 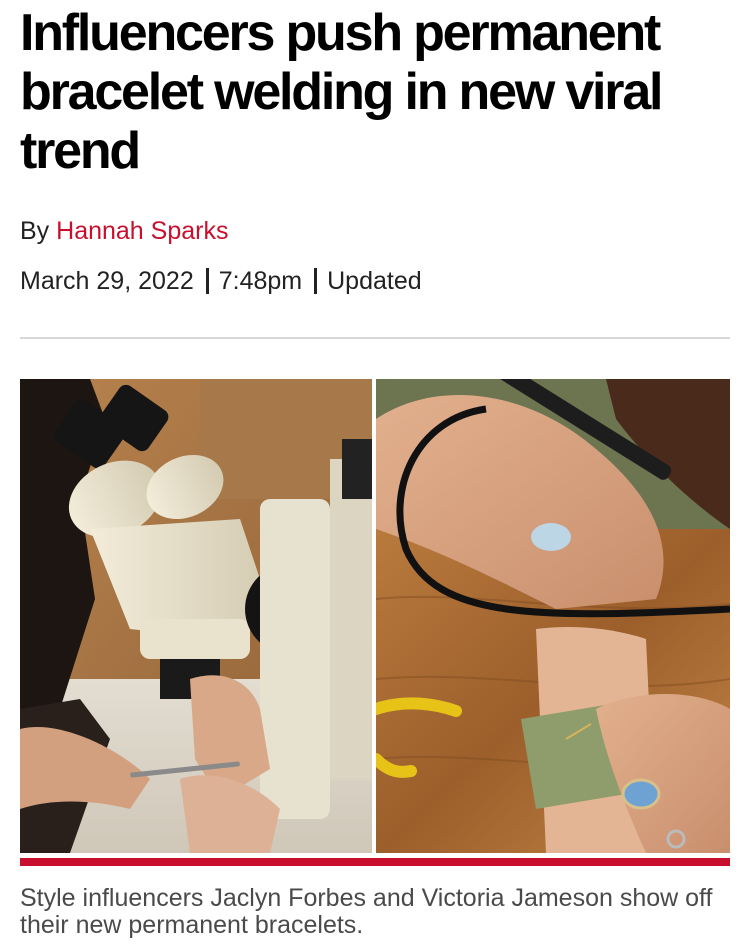 What do you see at coordinates (35, 231) in the screenshot?
I see `byline-prefix: By` at bounding box center [35, 231].